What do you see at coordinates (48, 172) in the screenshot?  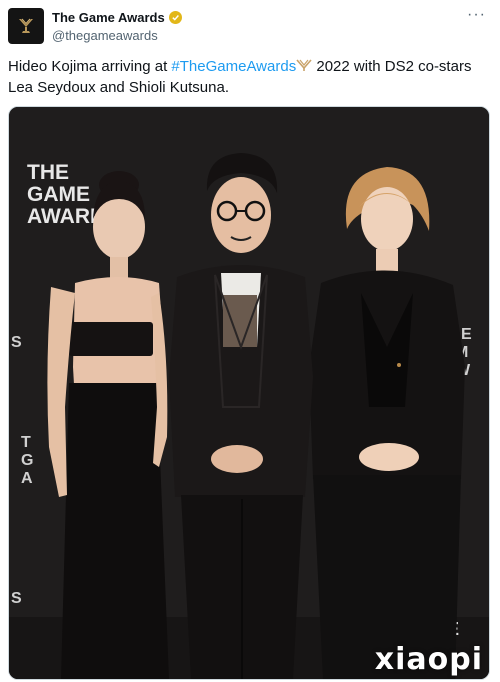 I see `backdrop-text-the: THE` at bounding box center [48, 172].